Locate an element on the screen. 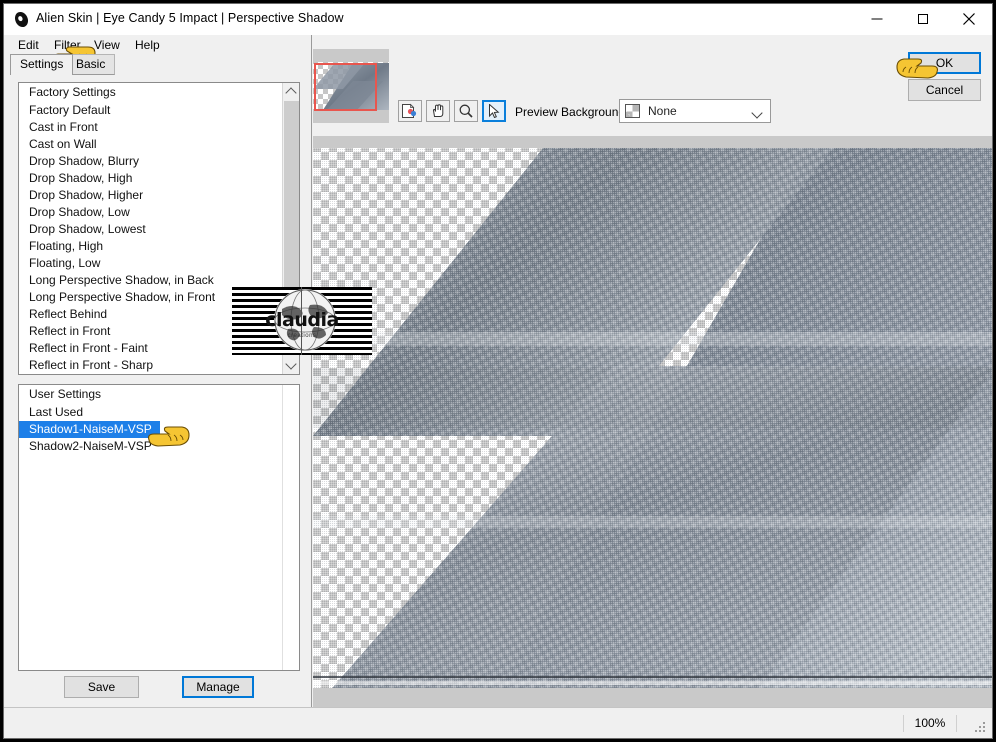  maximize-button is located at coordinates (923, 19).